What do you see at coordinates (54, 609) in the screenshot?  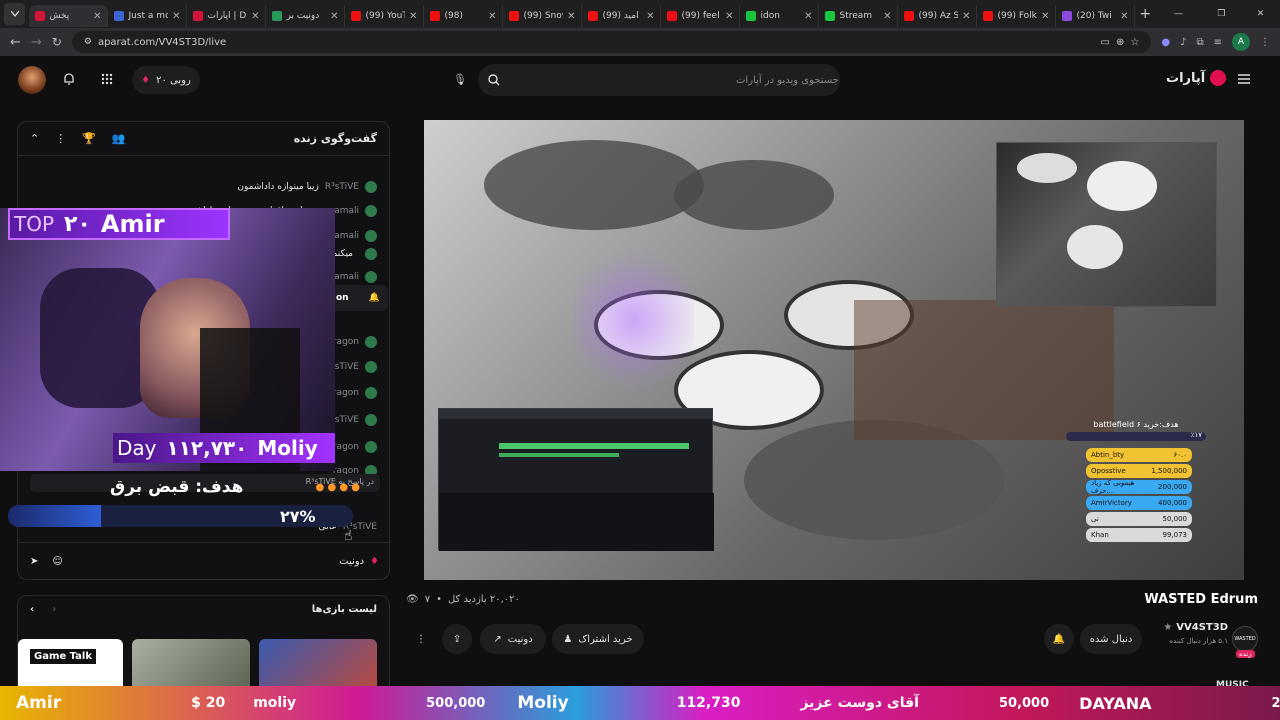 I see `games-next-icon: ›` at bounding box center [54, 609].